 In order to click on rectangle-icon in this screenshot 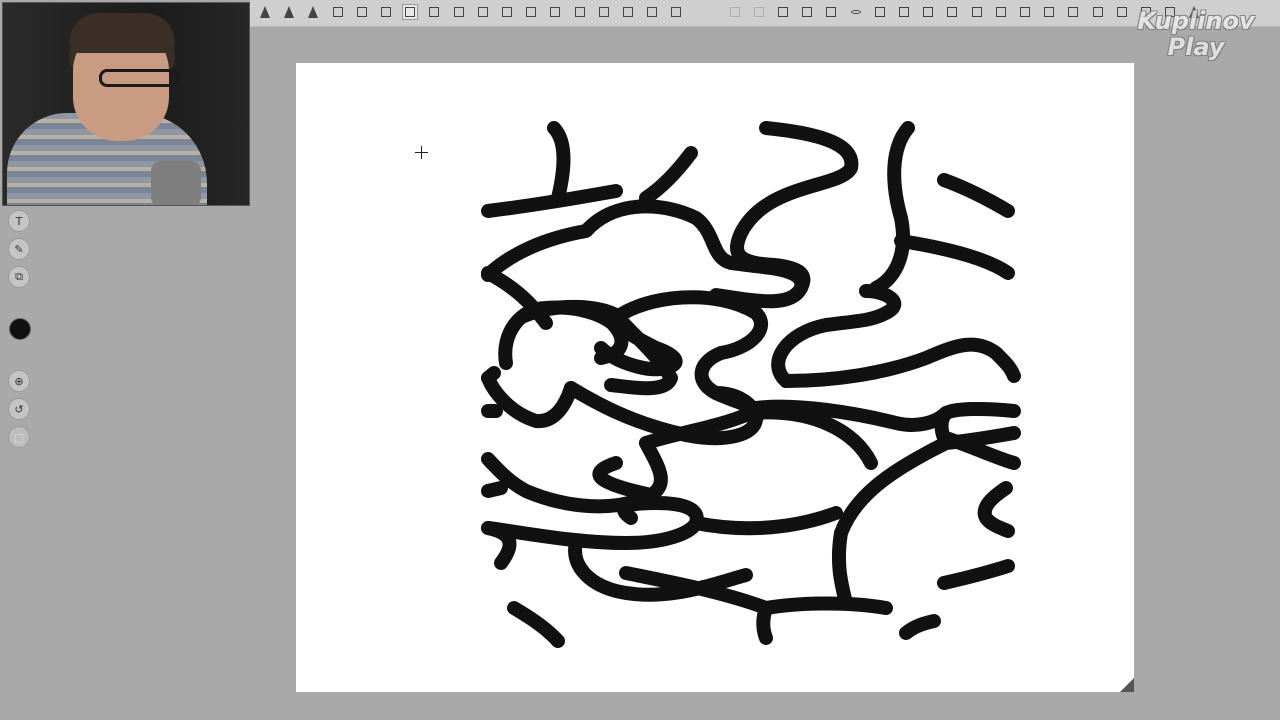, I will do `click(555, 12)`.